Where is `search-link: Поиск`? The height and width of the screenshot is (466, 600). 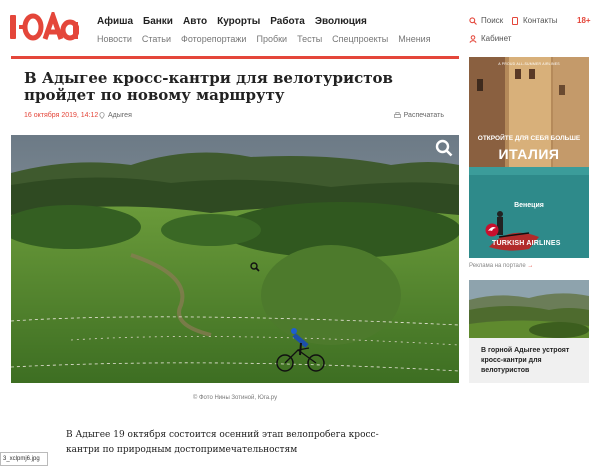 search-link: Поиск is located at coordinates (486, 20).